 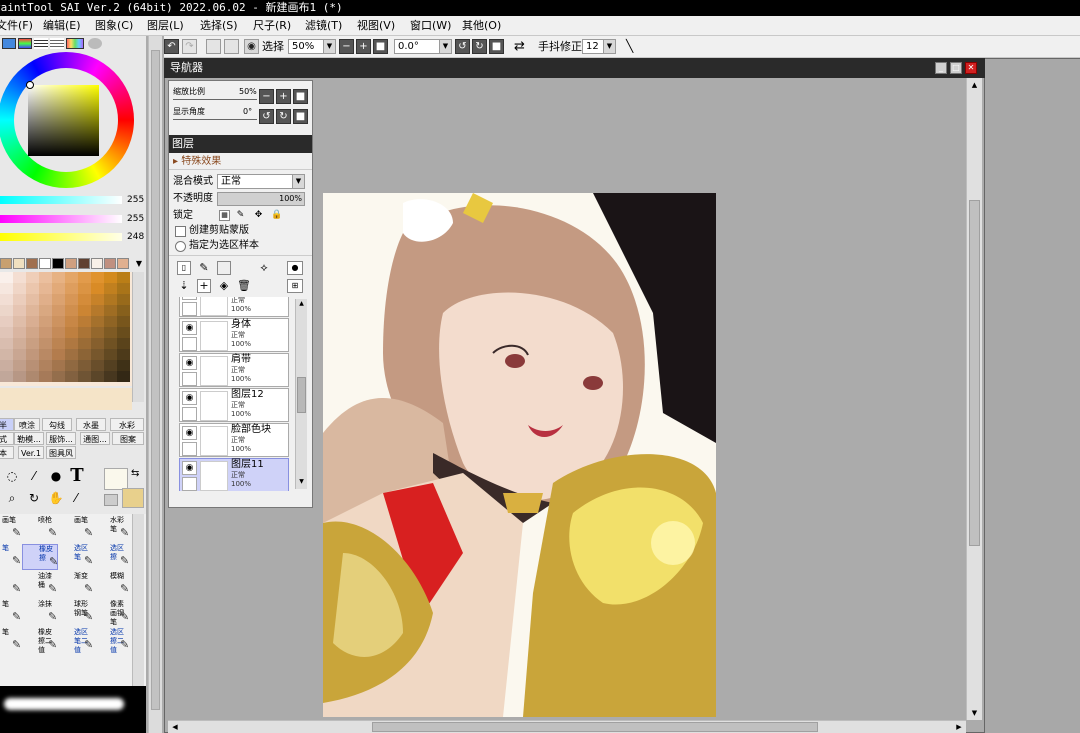 What do you see at coordinates (219, 26) in the screenshot?
I see `menu-select: 选择(S)` at bounding box center [219, 26].